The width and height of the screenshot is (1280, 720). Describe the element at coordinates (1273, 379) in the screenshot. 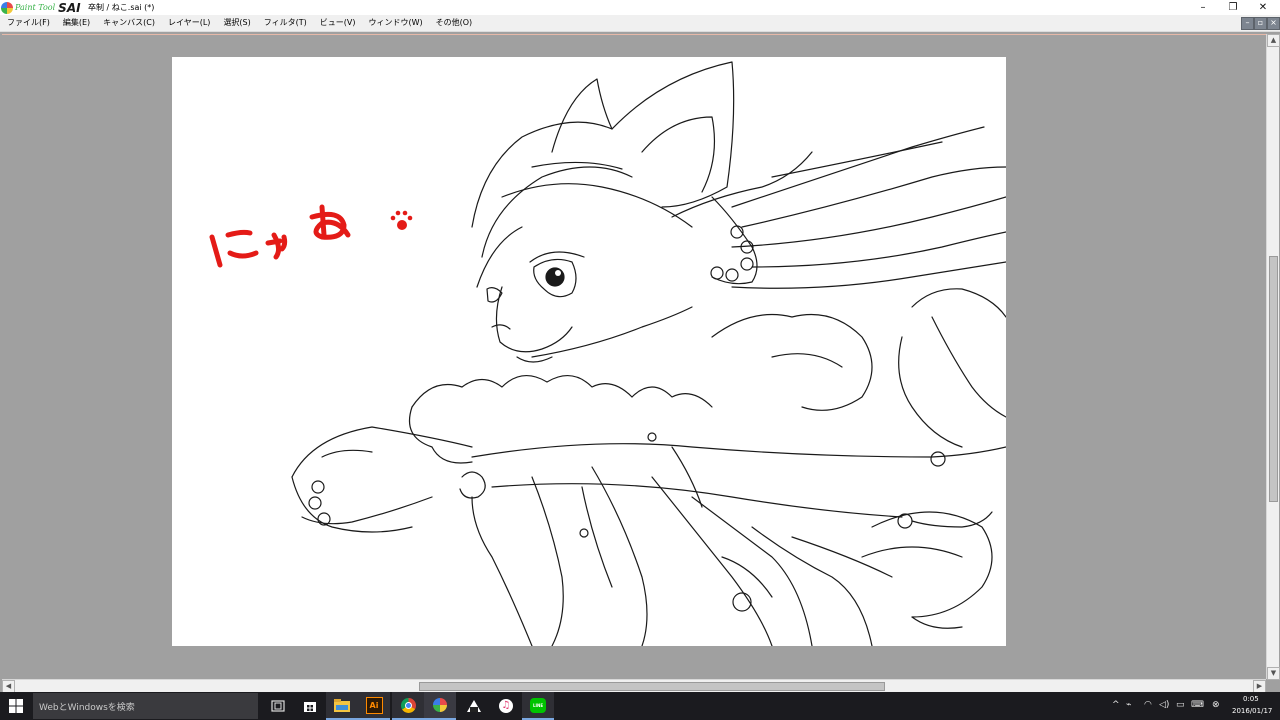

I see `vertical-scroll-thumb` at that location.